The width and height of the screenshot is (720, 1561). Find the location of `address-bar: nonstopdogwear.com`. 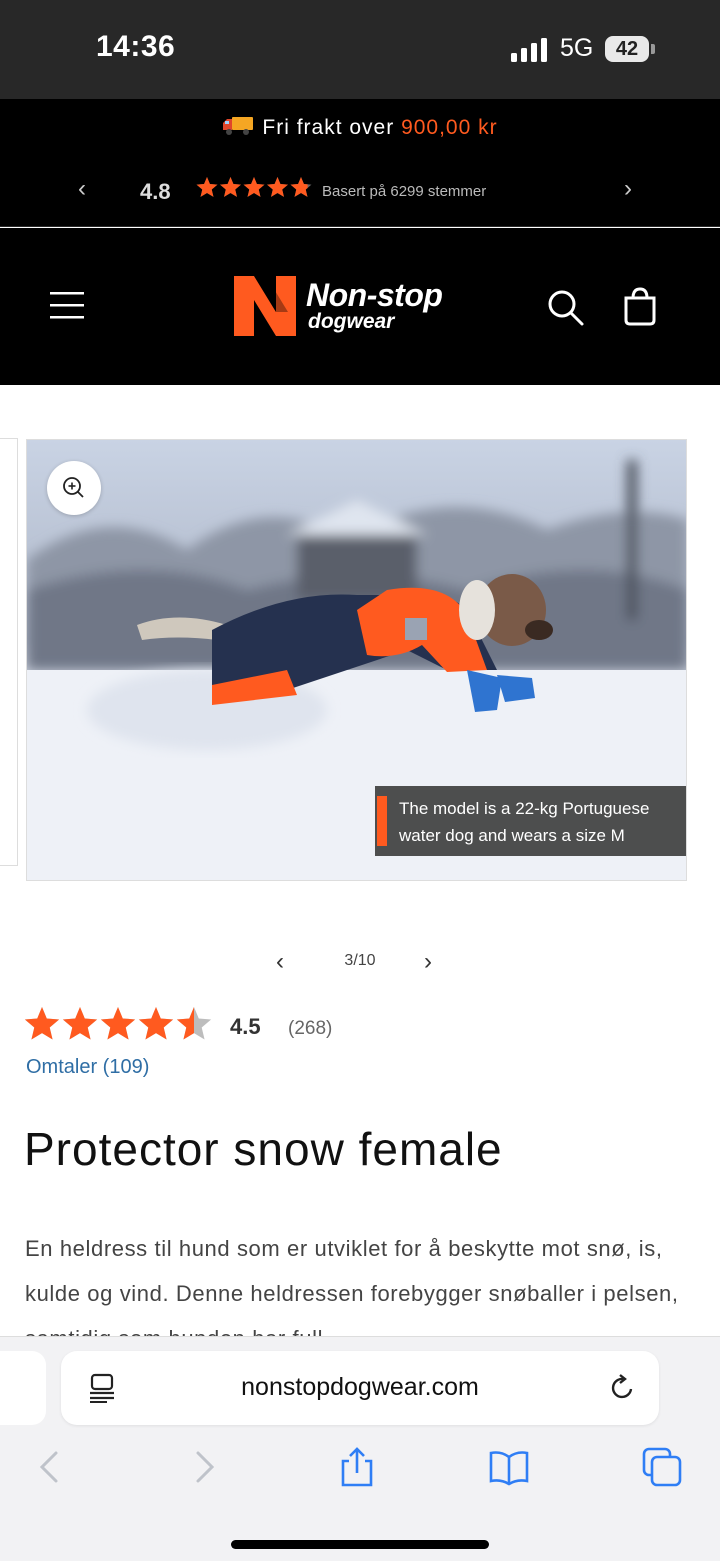

address-bar: nonstopdogwear.com is located at coordinates (360, 1388).